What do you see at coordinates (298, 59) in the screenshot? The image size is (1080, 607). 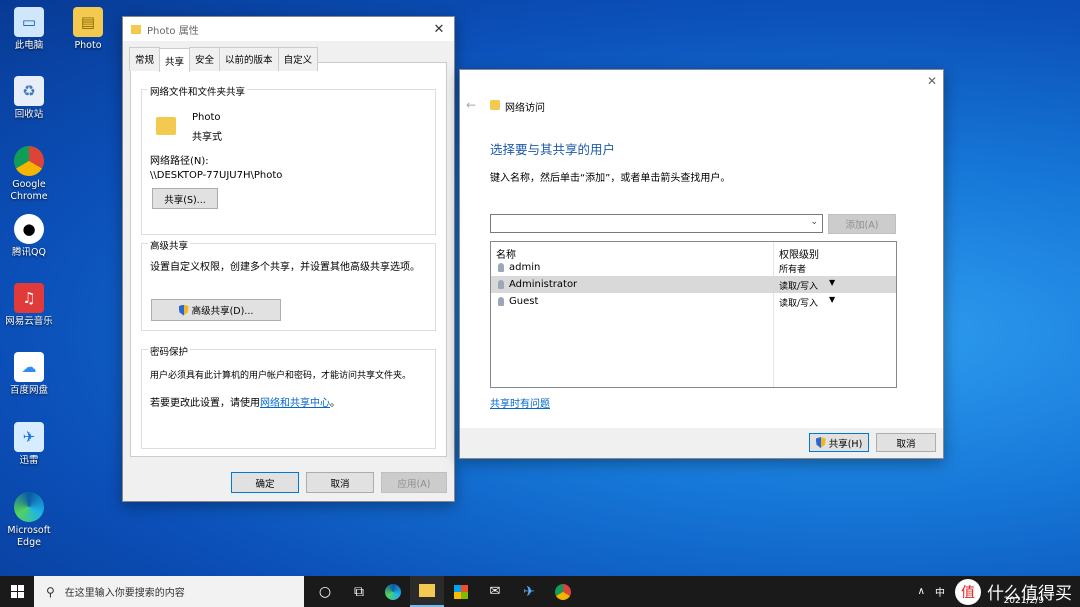 I see `tab-customize: 自定义` at bounding box center [298, 59].